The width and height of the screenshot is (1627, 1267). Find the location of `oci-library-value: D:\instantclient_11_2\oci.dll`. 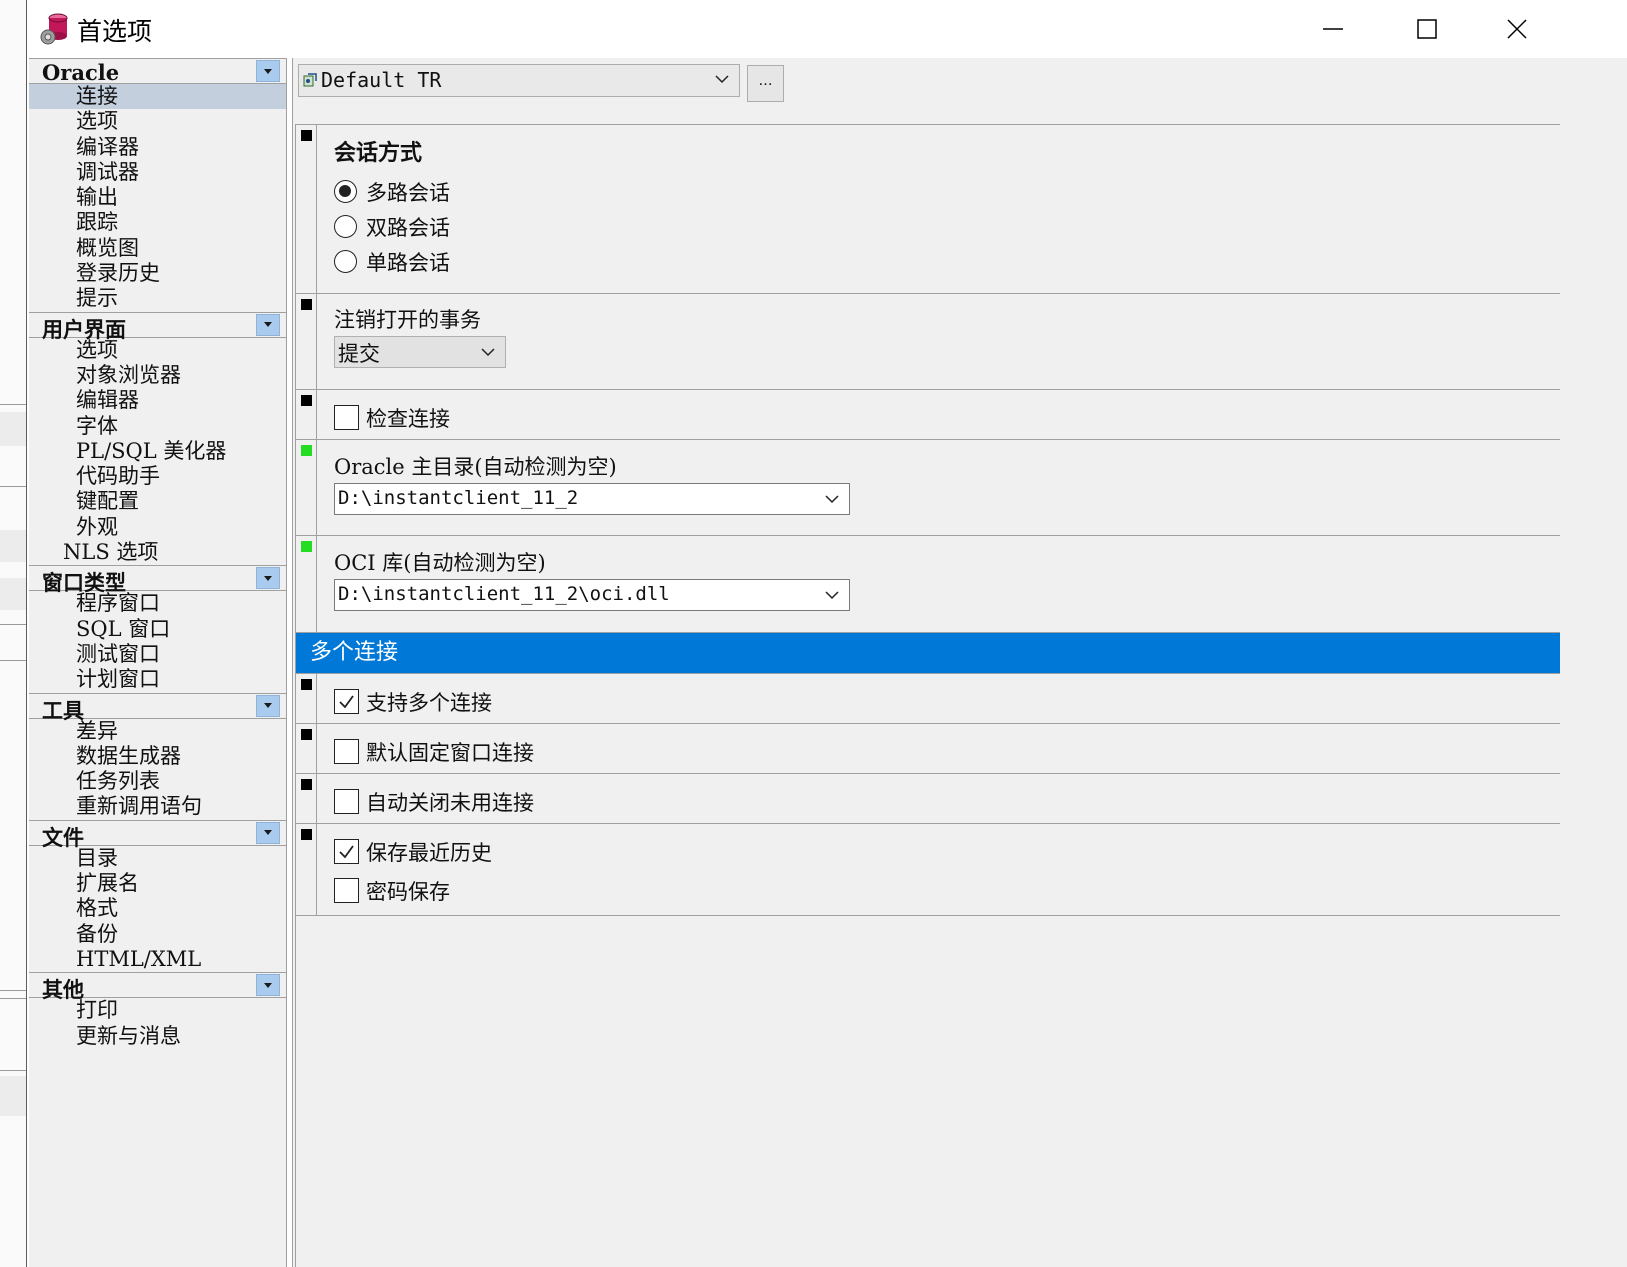

oci-library-value: D:\instantclient_11_2\oci.dll is located at coordinates (504, 594).